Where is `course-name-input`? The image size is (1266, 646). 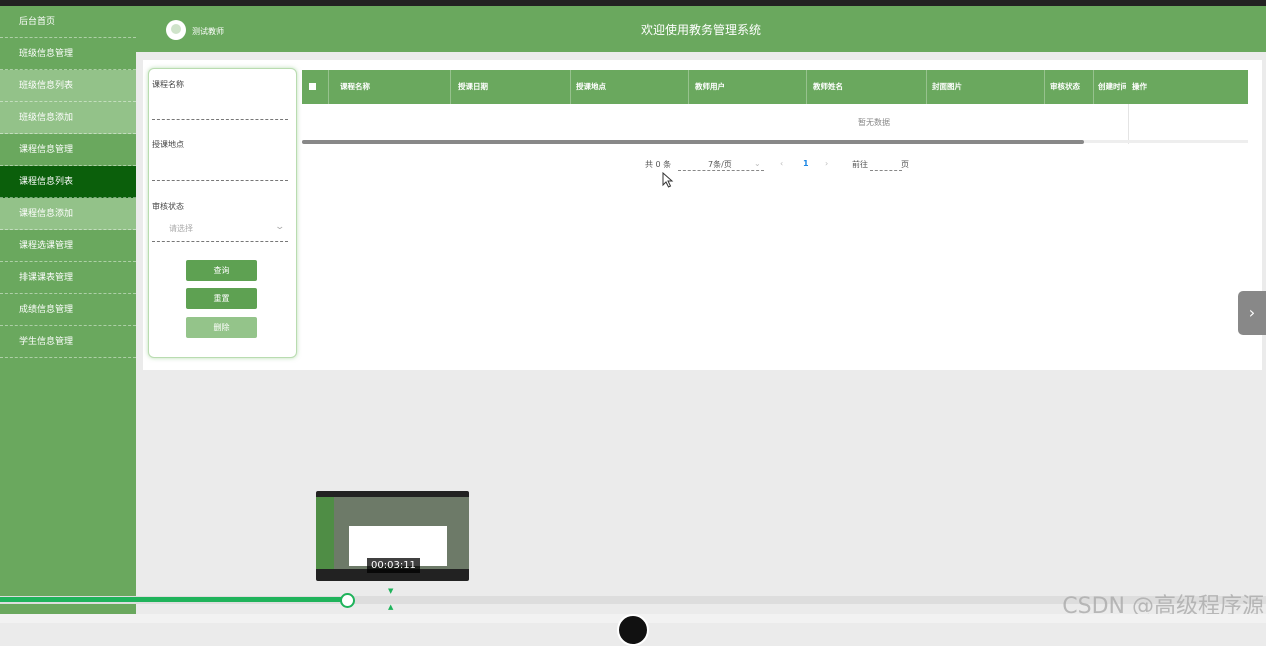
course-name-input is located at coordinates (220, 119).